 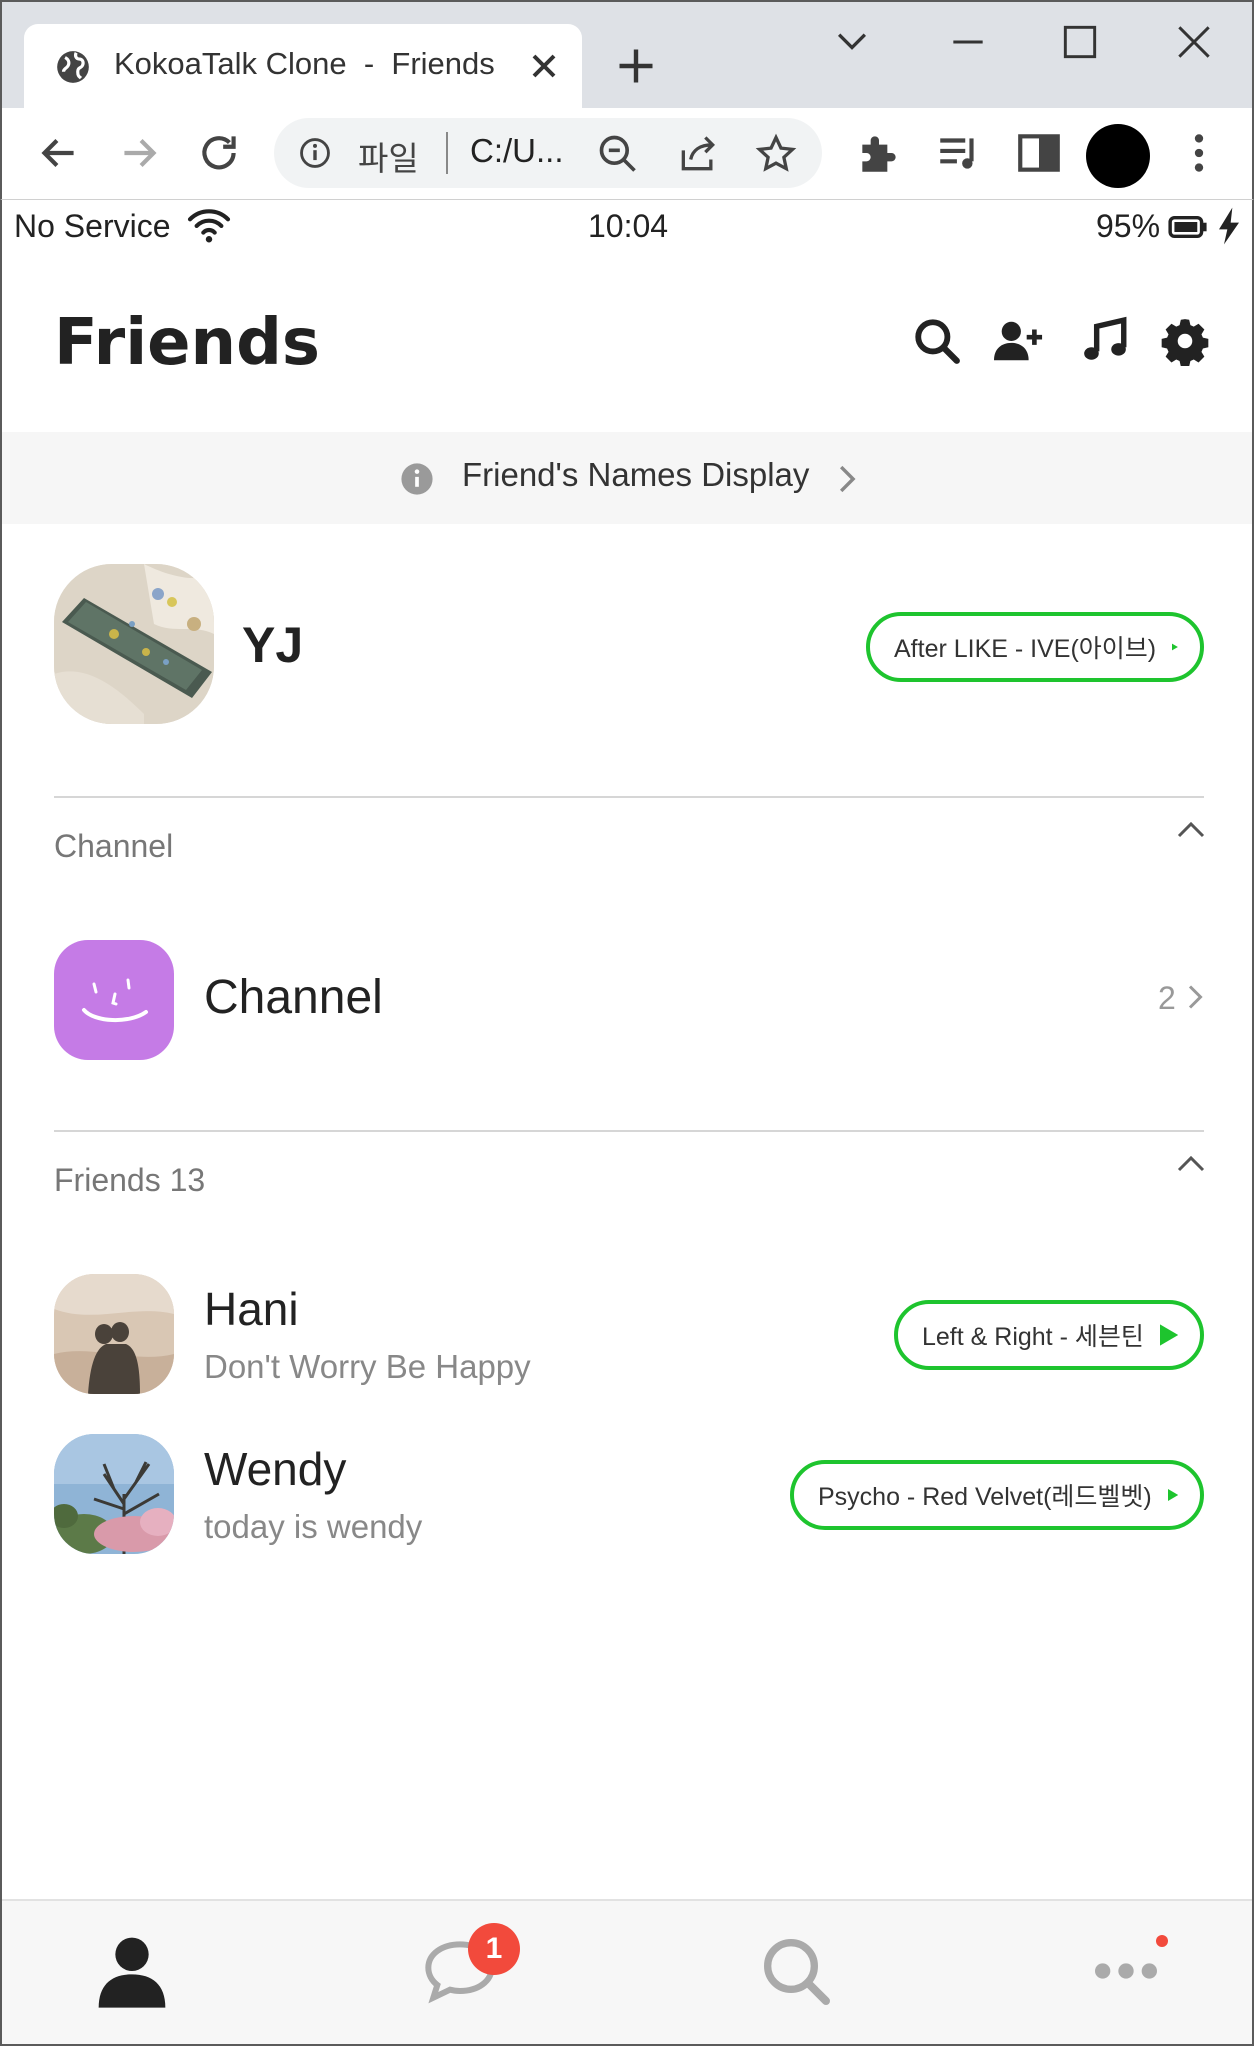 What do you see at coordinates (304, 63) in the screenshot?
I see `tab-title: KokoaTalk Clone - Friends` at bounding box center [304, 63].